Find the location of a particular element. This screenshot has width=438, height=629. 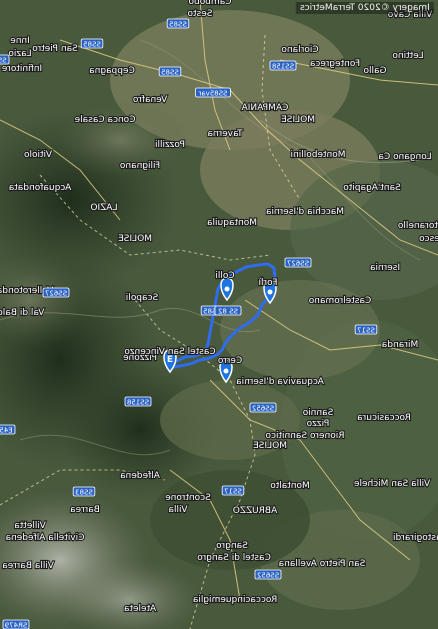

place-label-scapoli: Scapoli is located at coordinates (142, 298).